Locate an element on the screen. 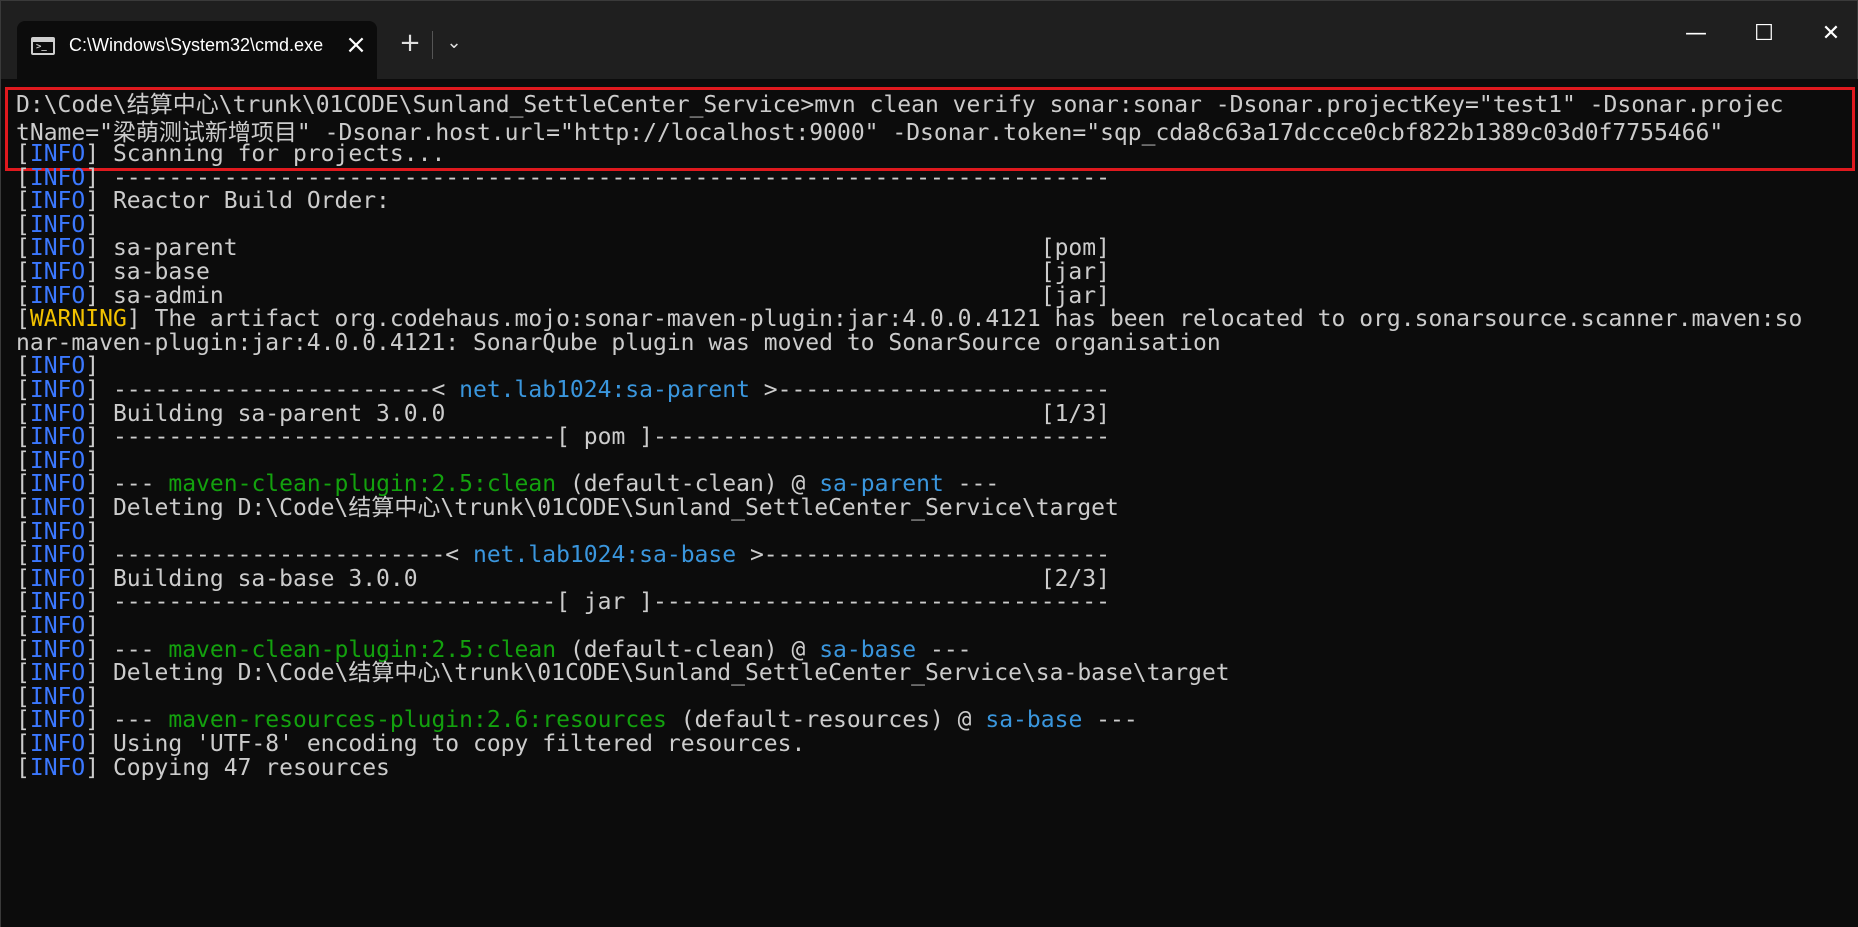  log-line: [INFO] Copying 47 resources is located at coordinates (203, 767).